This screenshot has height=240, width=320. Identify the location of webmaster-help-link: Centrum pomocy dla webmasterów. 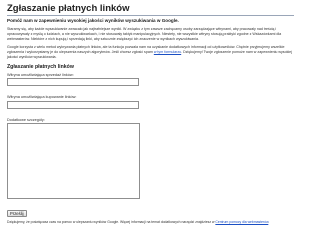
(241, 222).